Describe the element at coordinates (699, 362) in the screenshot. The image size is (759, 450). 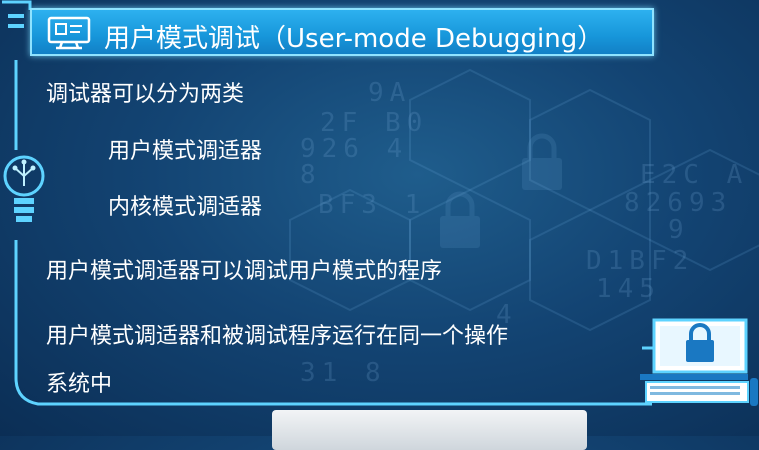
I see `computer-lock-icon` at that location.